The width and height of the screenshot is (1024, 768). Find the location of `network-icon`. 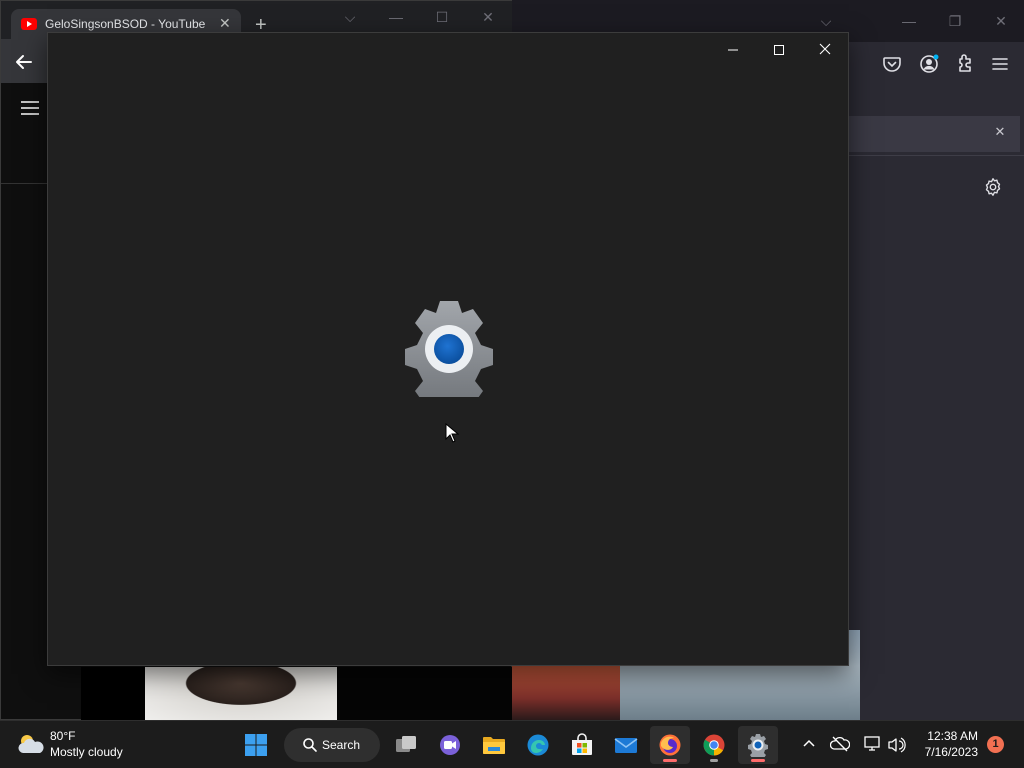

network-icon is located at coordinates (872, 744).